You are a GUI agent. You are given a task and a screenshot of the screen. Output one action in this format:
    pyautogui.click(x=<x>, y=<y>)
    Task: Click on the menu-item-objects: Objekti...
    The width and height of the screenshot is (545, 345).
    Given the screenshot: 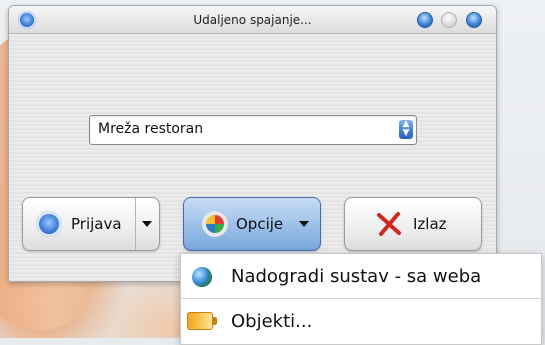 What is the action you would take?
    pyautogui.click(x=361, y=321)
    